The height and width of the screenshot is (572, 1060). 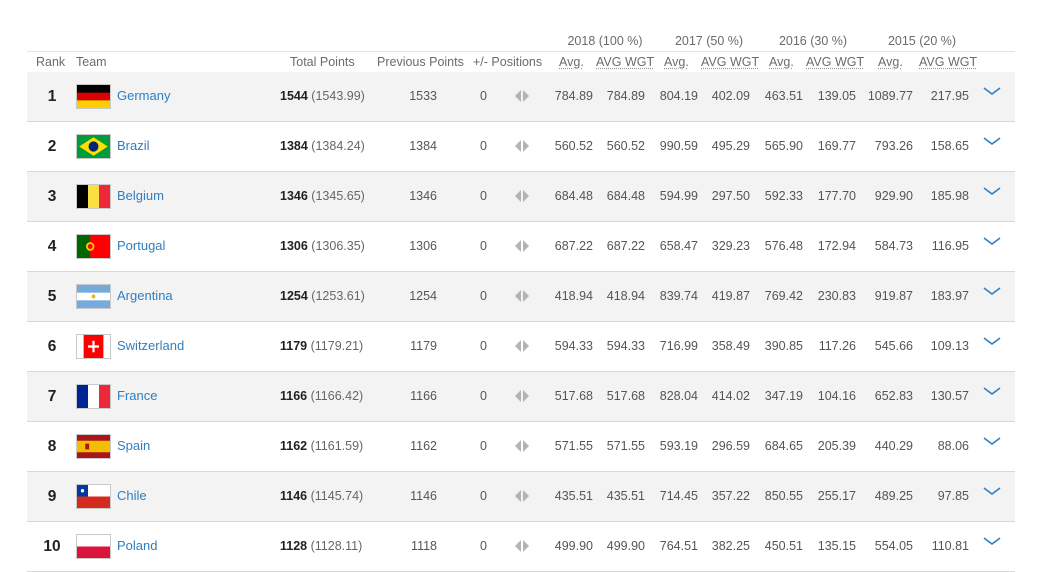 I want to click on total-points-rounded: 1179, so click(x=294, y=346).